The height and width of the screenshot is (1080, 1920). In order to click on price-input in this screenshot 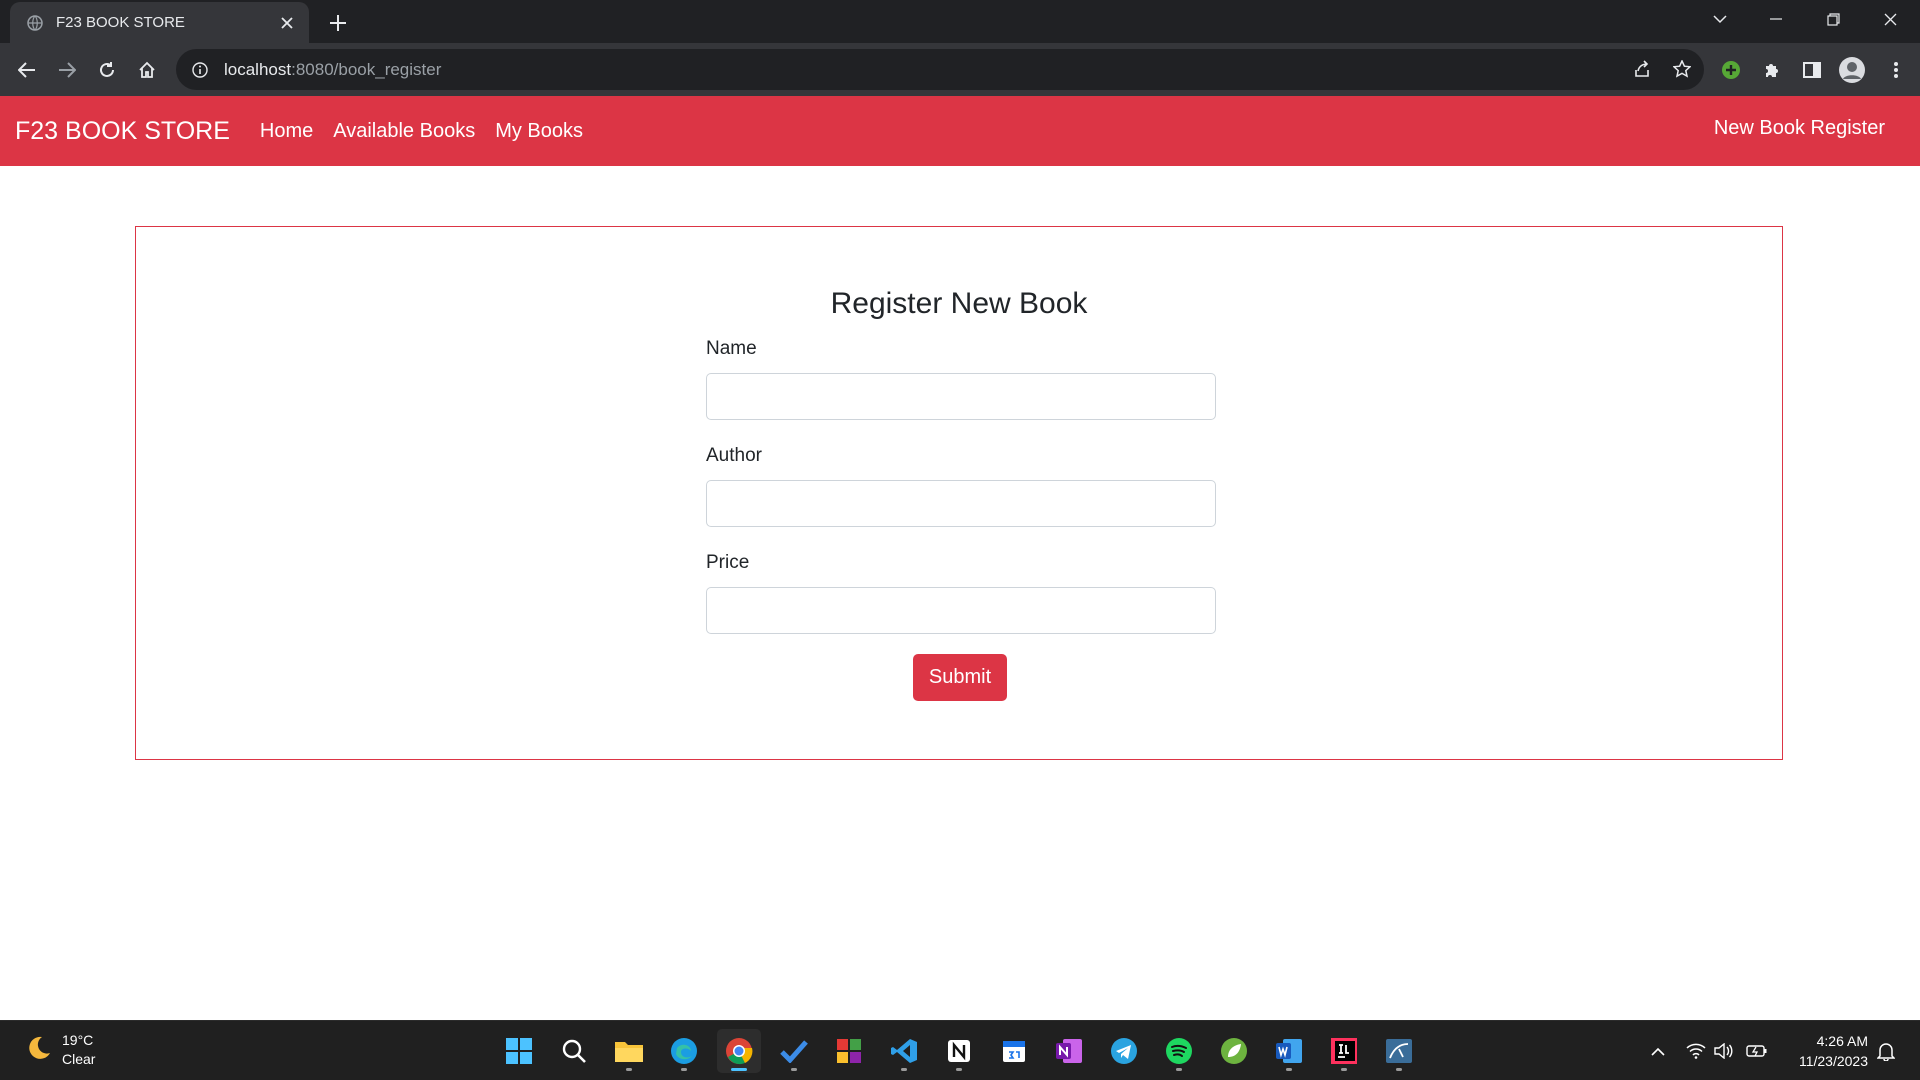, I will do `click(961, 610)`.